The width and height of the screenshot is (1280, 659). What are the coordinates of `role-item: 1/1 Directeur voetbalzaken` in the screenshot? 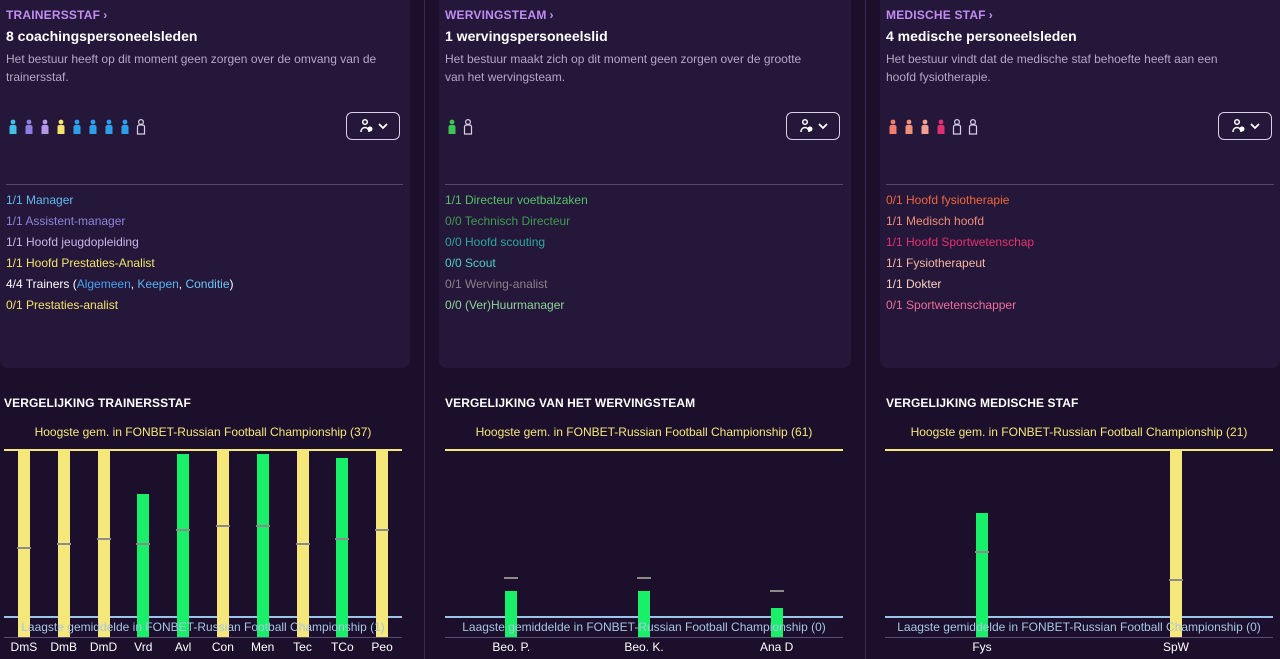 It's located at (516, 200).